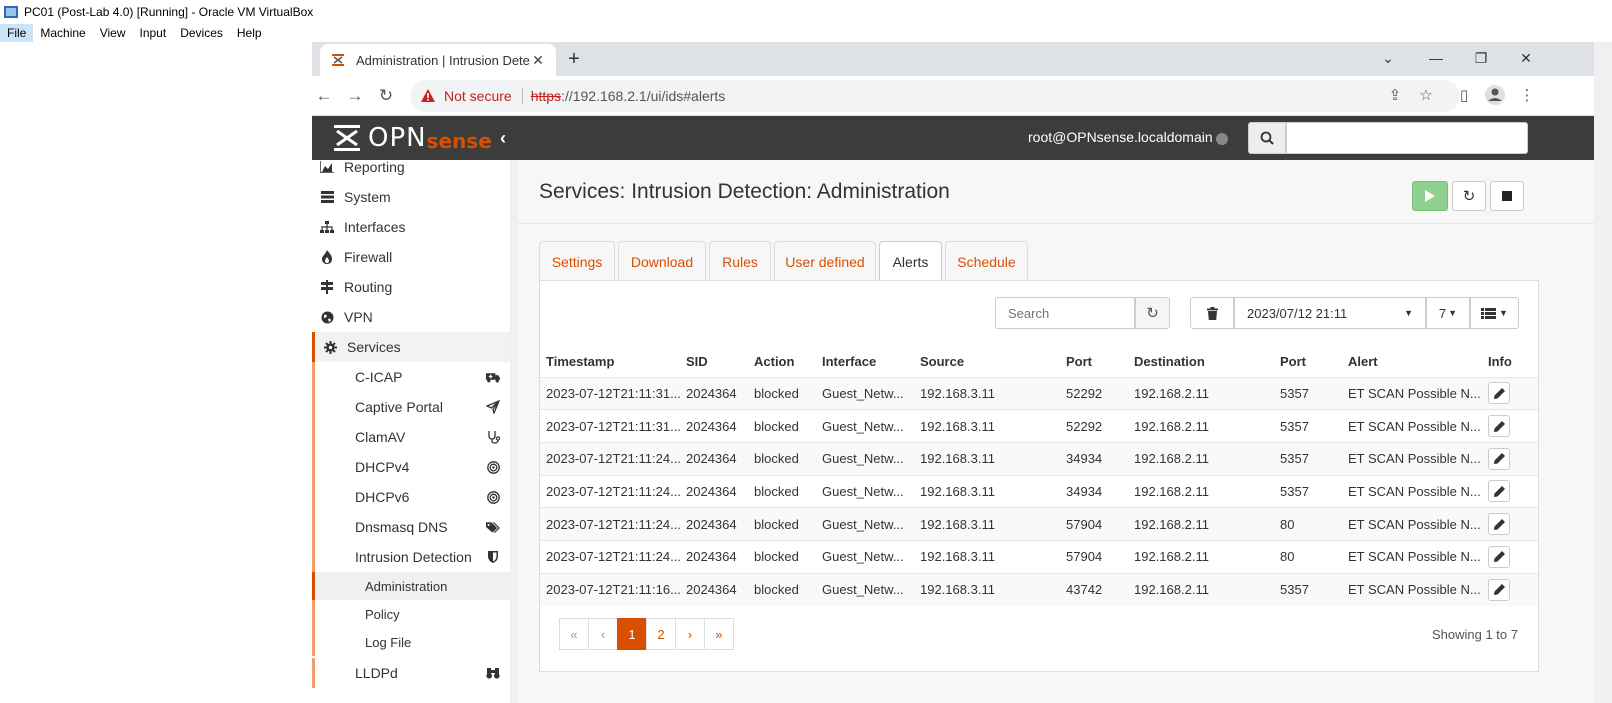 This screenshot has width=1612, height=703. What do you see at coordinates (1494, 313) in the screenshot?
I see `column-selector-button: ▼` at bounding box center [1494, 313].